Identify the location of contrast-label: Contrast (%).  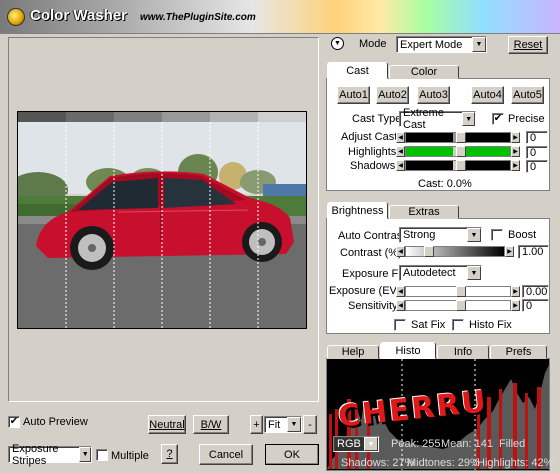
(371, 253).